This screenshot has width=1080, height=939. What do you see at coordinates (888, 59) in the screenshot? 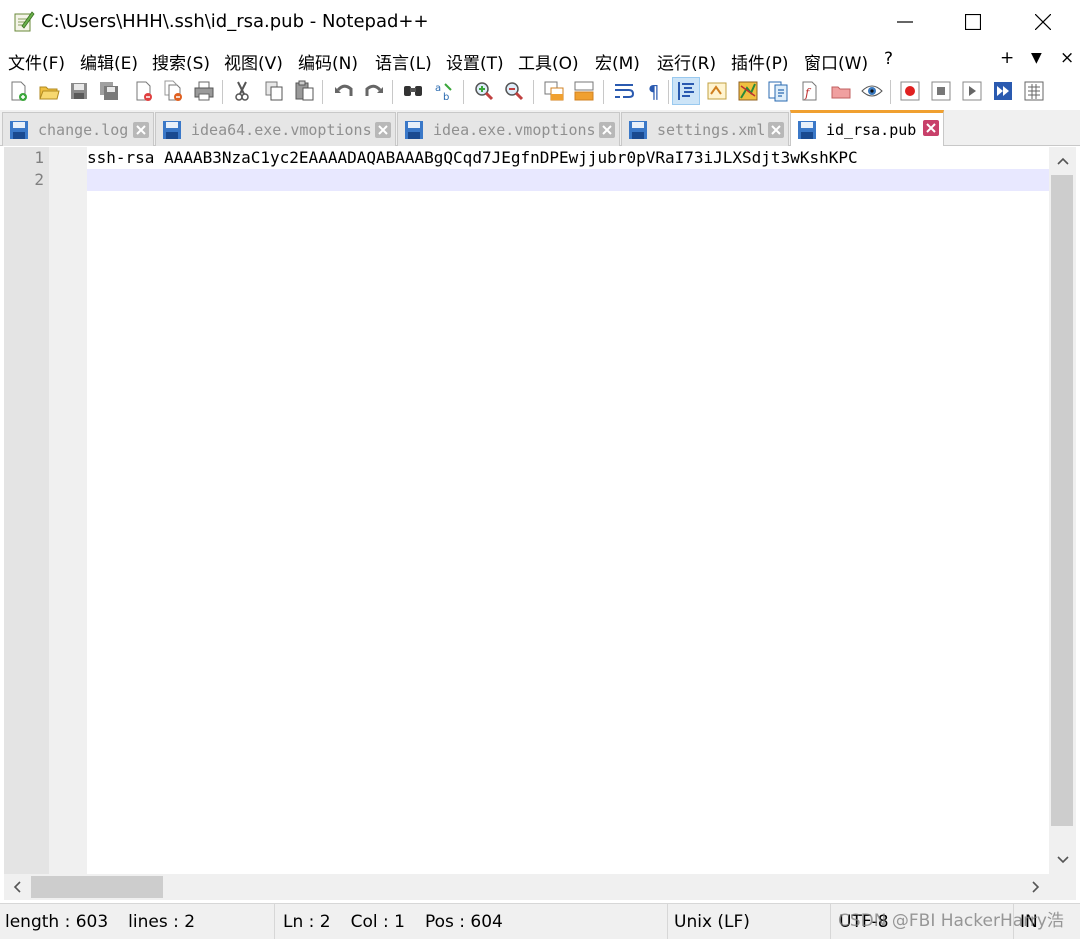
I see `menu-help: ?` at bounding box center [888, 59].